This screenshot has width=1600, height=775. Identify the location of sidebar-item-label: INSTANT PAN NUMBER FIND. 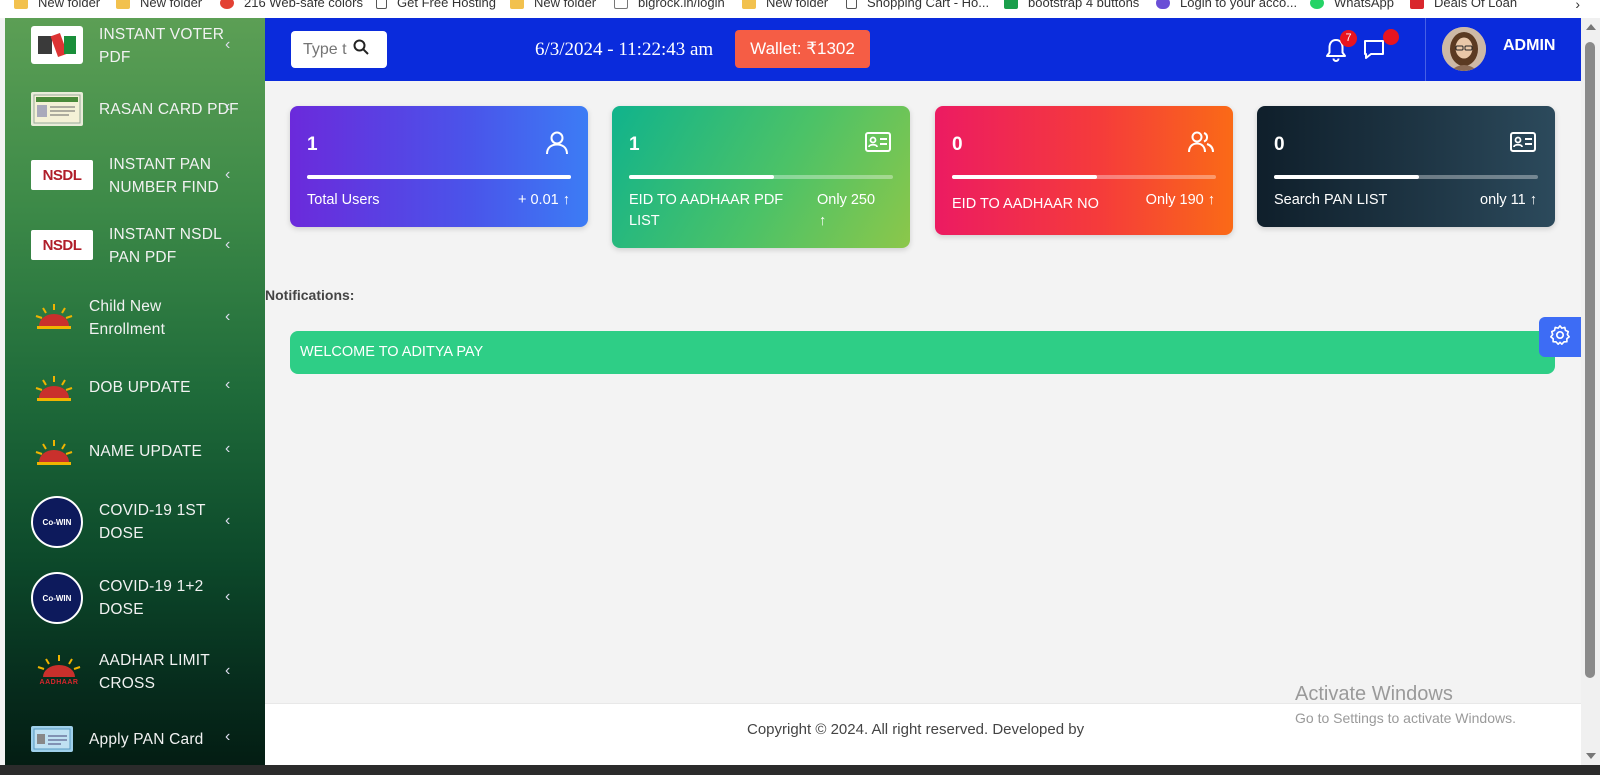
(164, 176).